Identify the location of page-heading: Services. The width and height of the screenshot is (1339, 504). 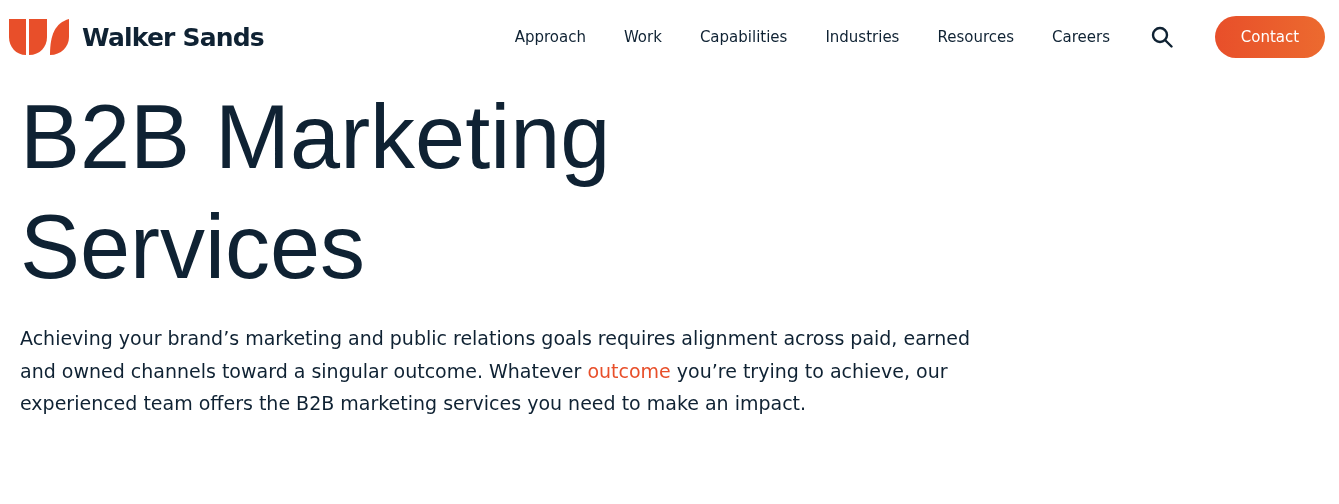
(193, 247).